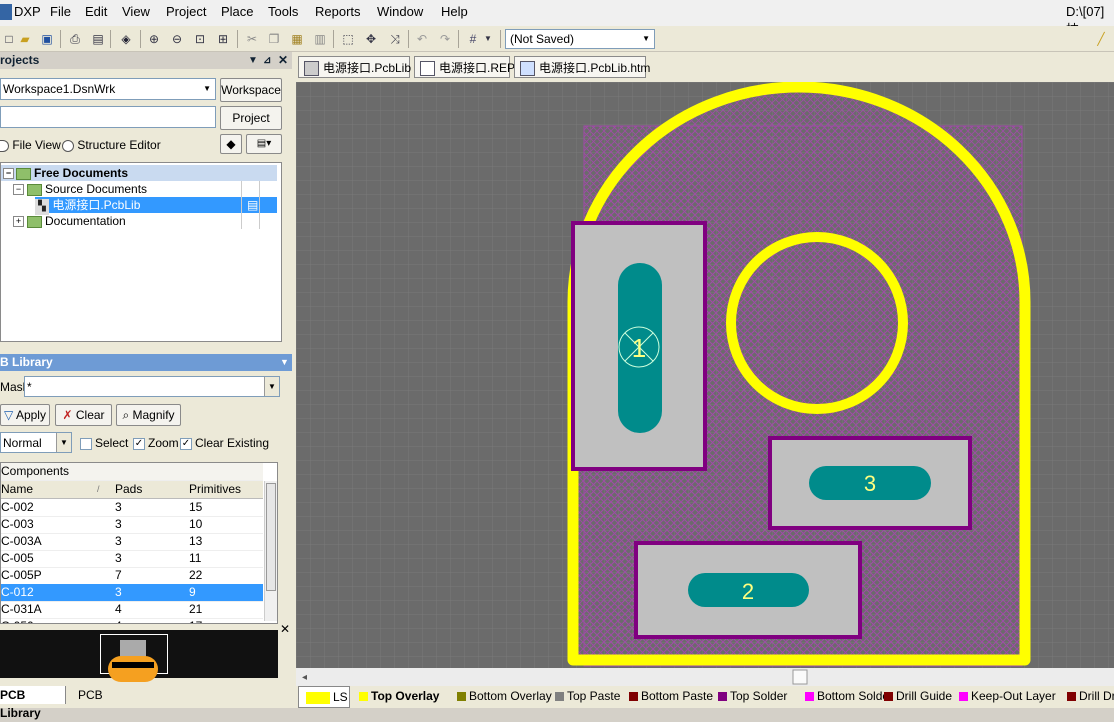 This screenshot has height=722, width=1114. What do you see at coordinates (200, 39) in the screenshot?
I see `zoom-fit-icon: ⊡` at bounding box center [200, 39].